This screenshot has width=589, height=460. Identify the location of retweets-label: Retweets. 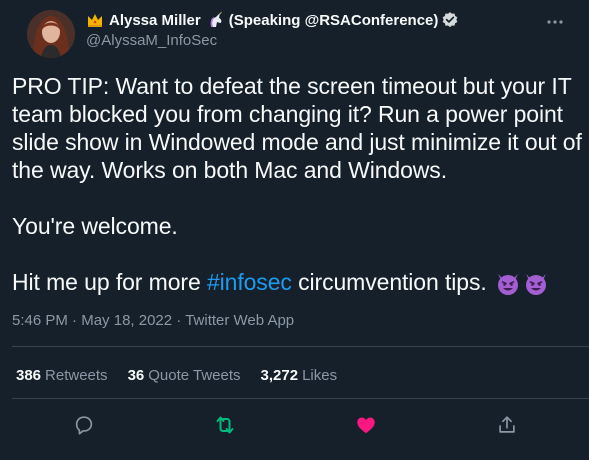
(76, 375).